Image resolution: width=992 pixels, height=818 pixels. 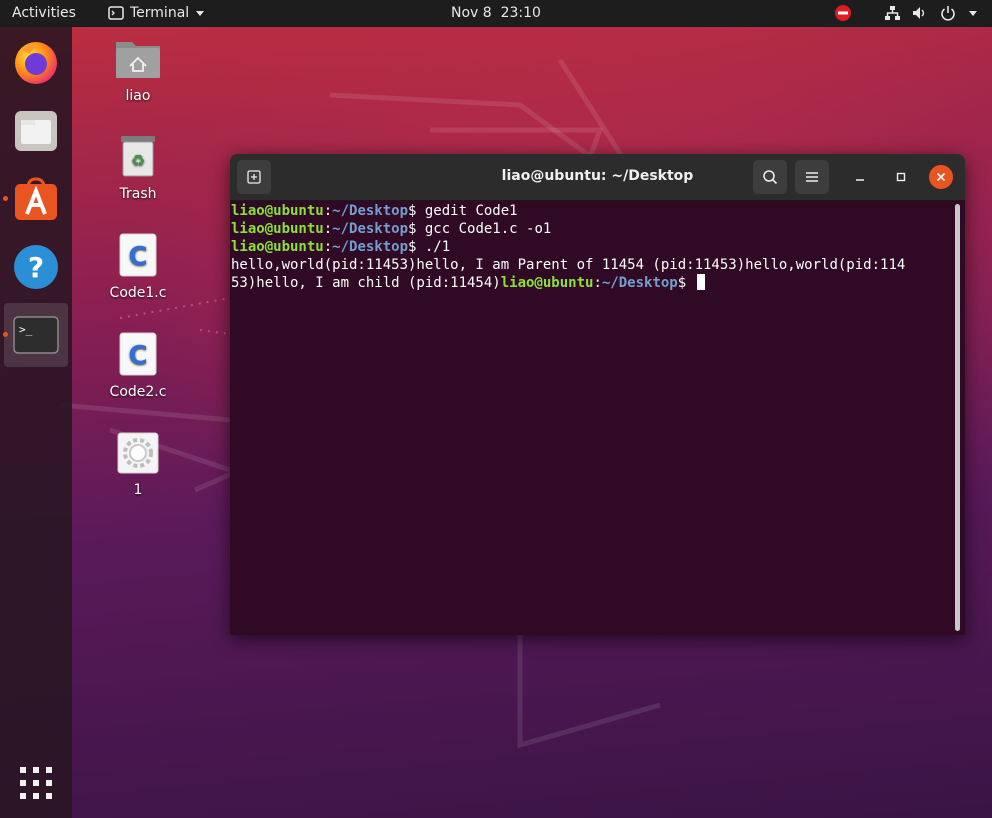 I want to click on menu-button, so click(x=812, y=177).